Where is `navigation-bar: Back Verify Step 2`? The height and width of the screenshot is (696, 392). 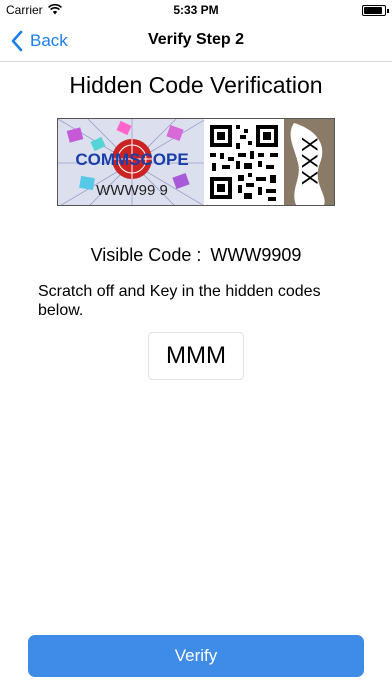
navigation-bar: Back Verify Step 2 is located at coordinates (196, 41).